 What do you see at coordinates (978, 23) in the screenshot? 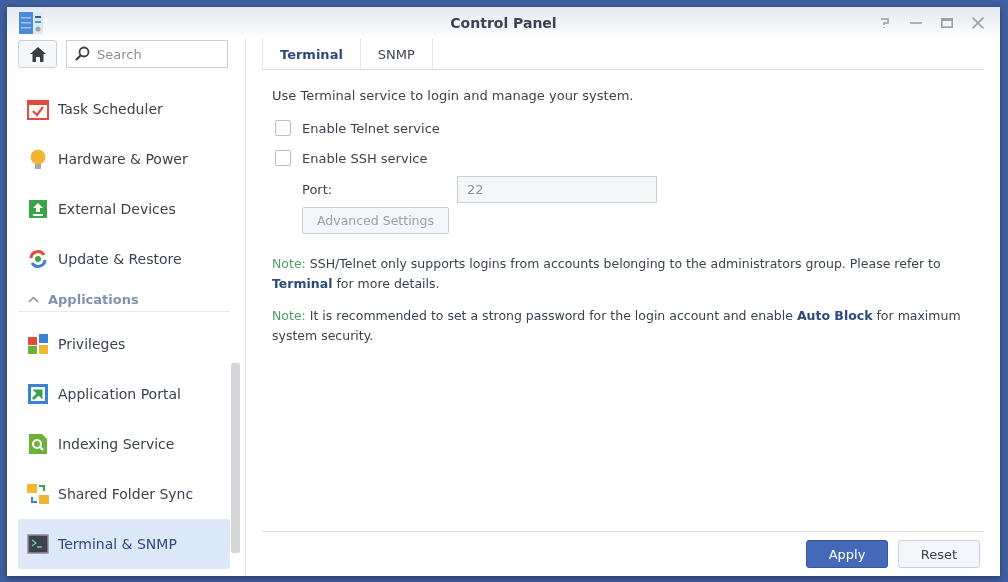
I see `close-icon` at bounding box center [978, 23].